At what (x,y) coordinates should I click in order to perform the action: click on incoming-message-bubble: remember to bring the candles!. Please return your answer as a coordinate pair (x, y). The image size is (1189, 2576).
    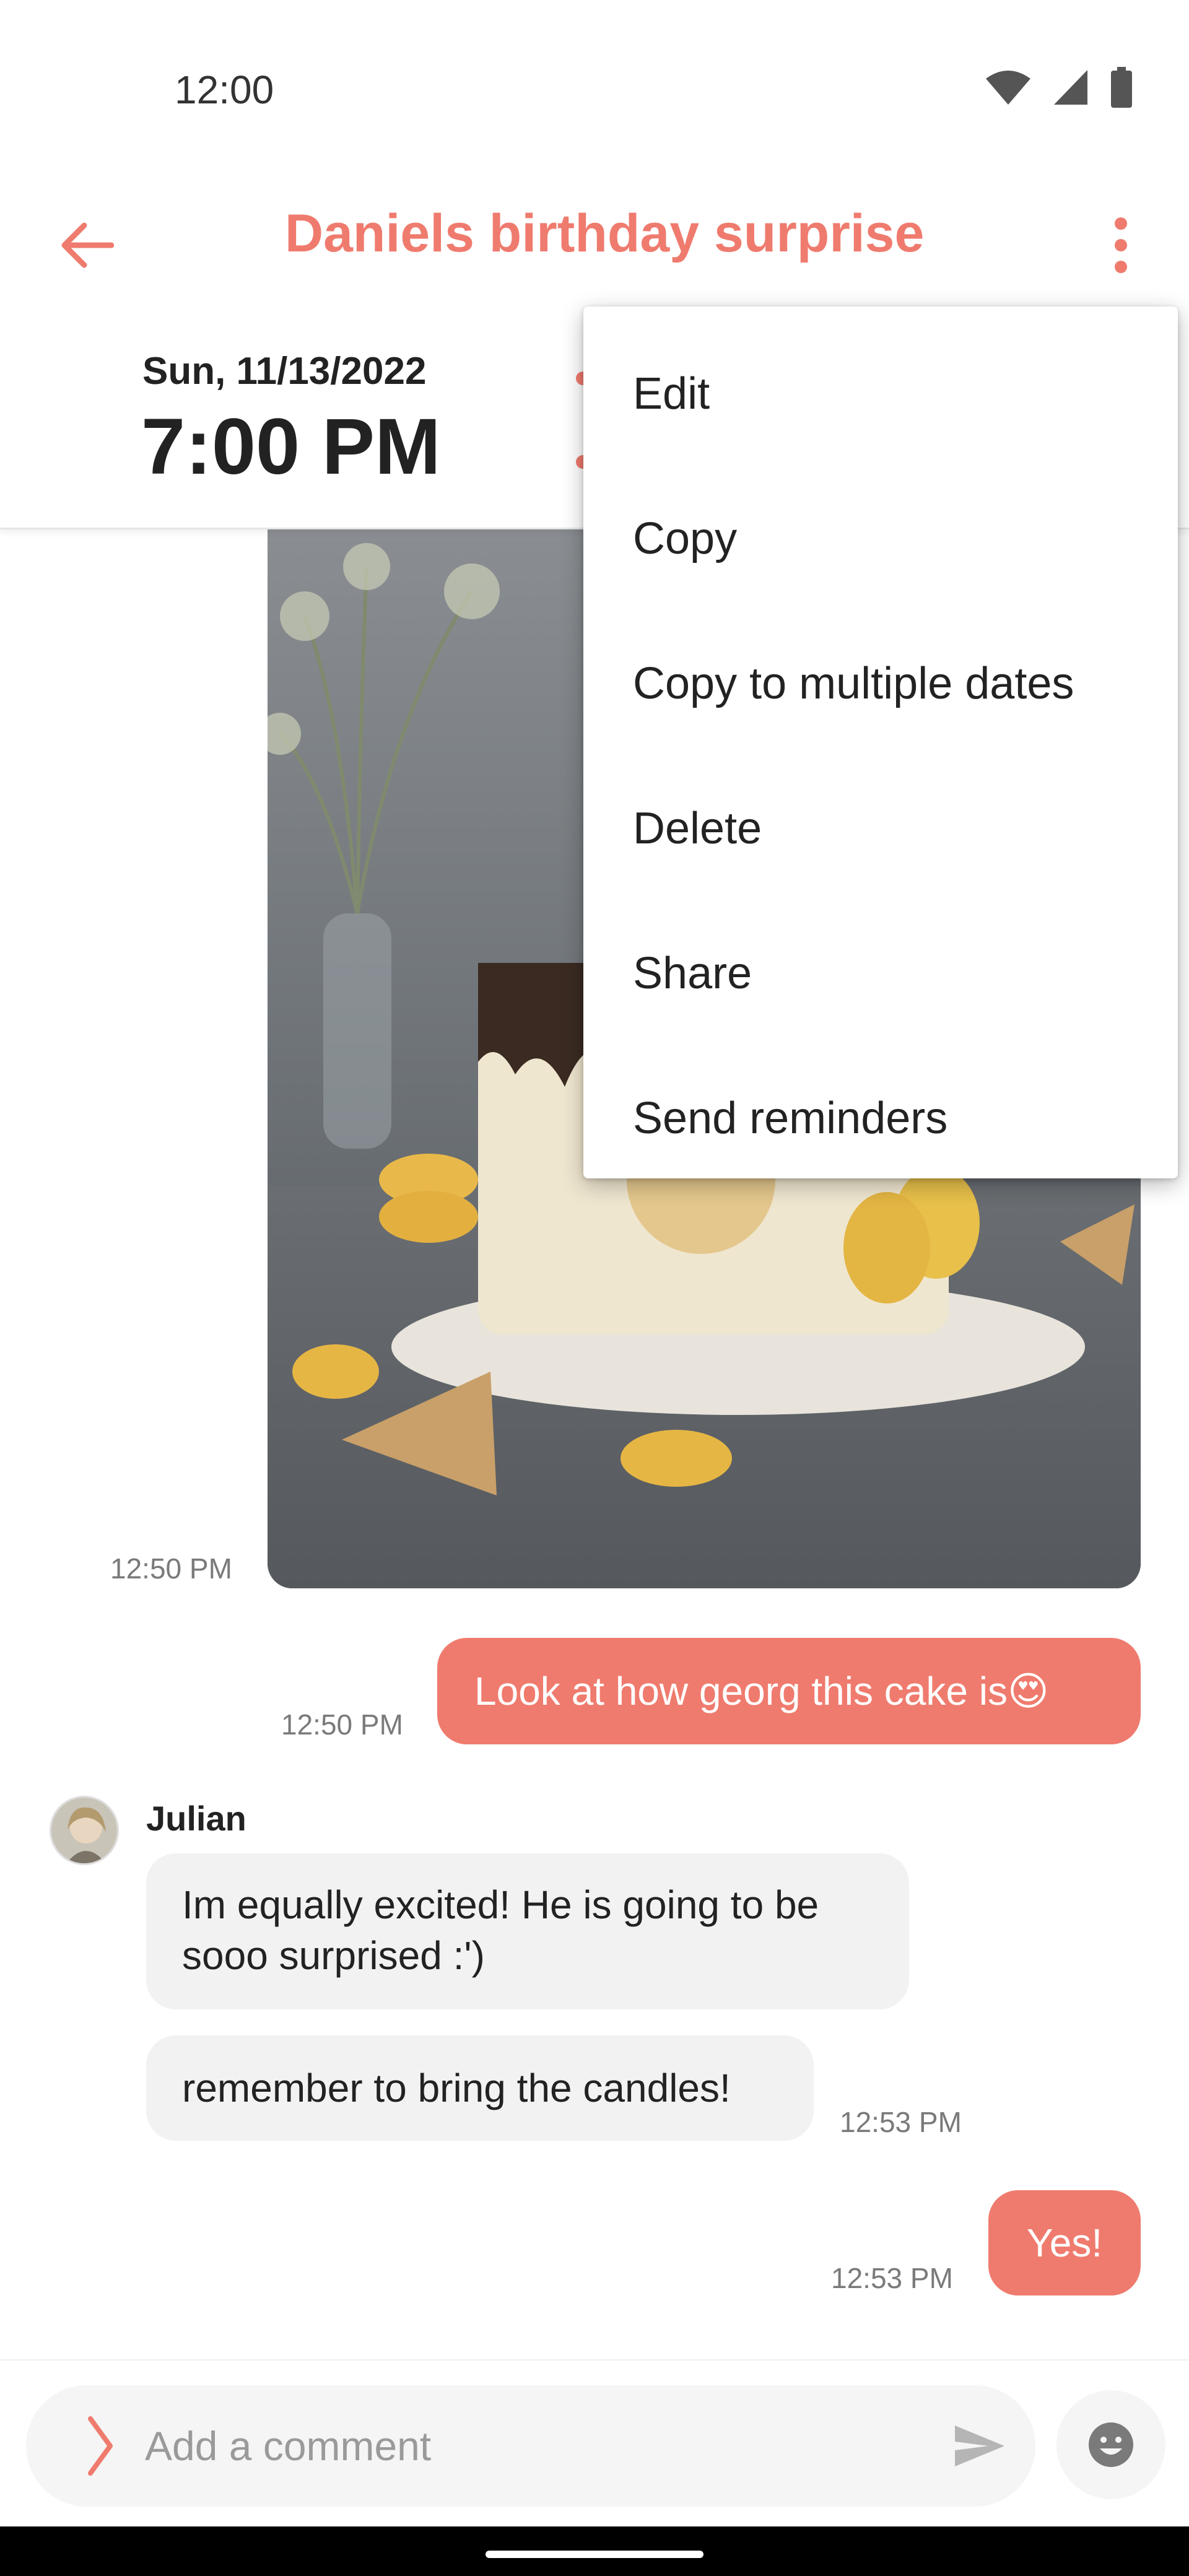
    Looking at the image, I should click on (480, 2088).